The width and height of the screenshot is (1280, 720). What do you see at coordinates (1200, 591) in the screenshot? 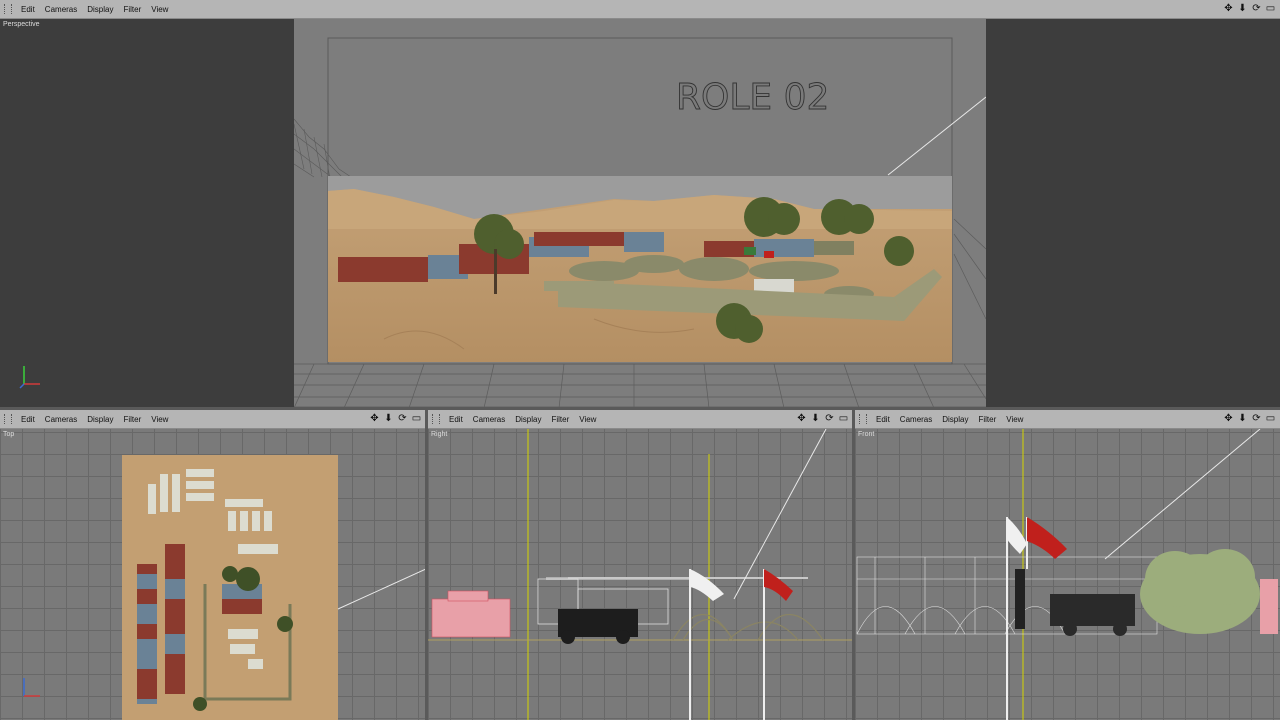
I see `bush-wireframe` at bounding box center [1200, 591].